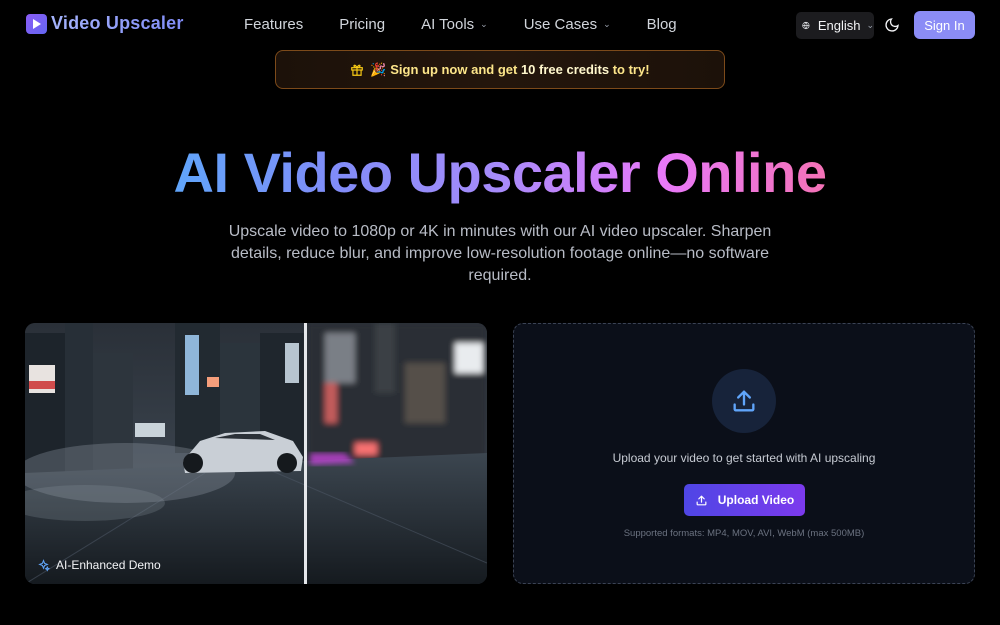 The image size is (1000, 625). What do you see at coordinates (44, 565) in the screenshot?
I see `sparkles-icon` at bounding box center [44, 565].